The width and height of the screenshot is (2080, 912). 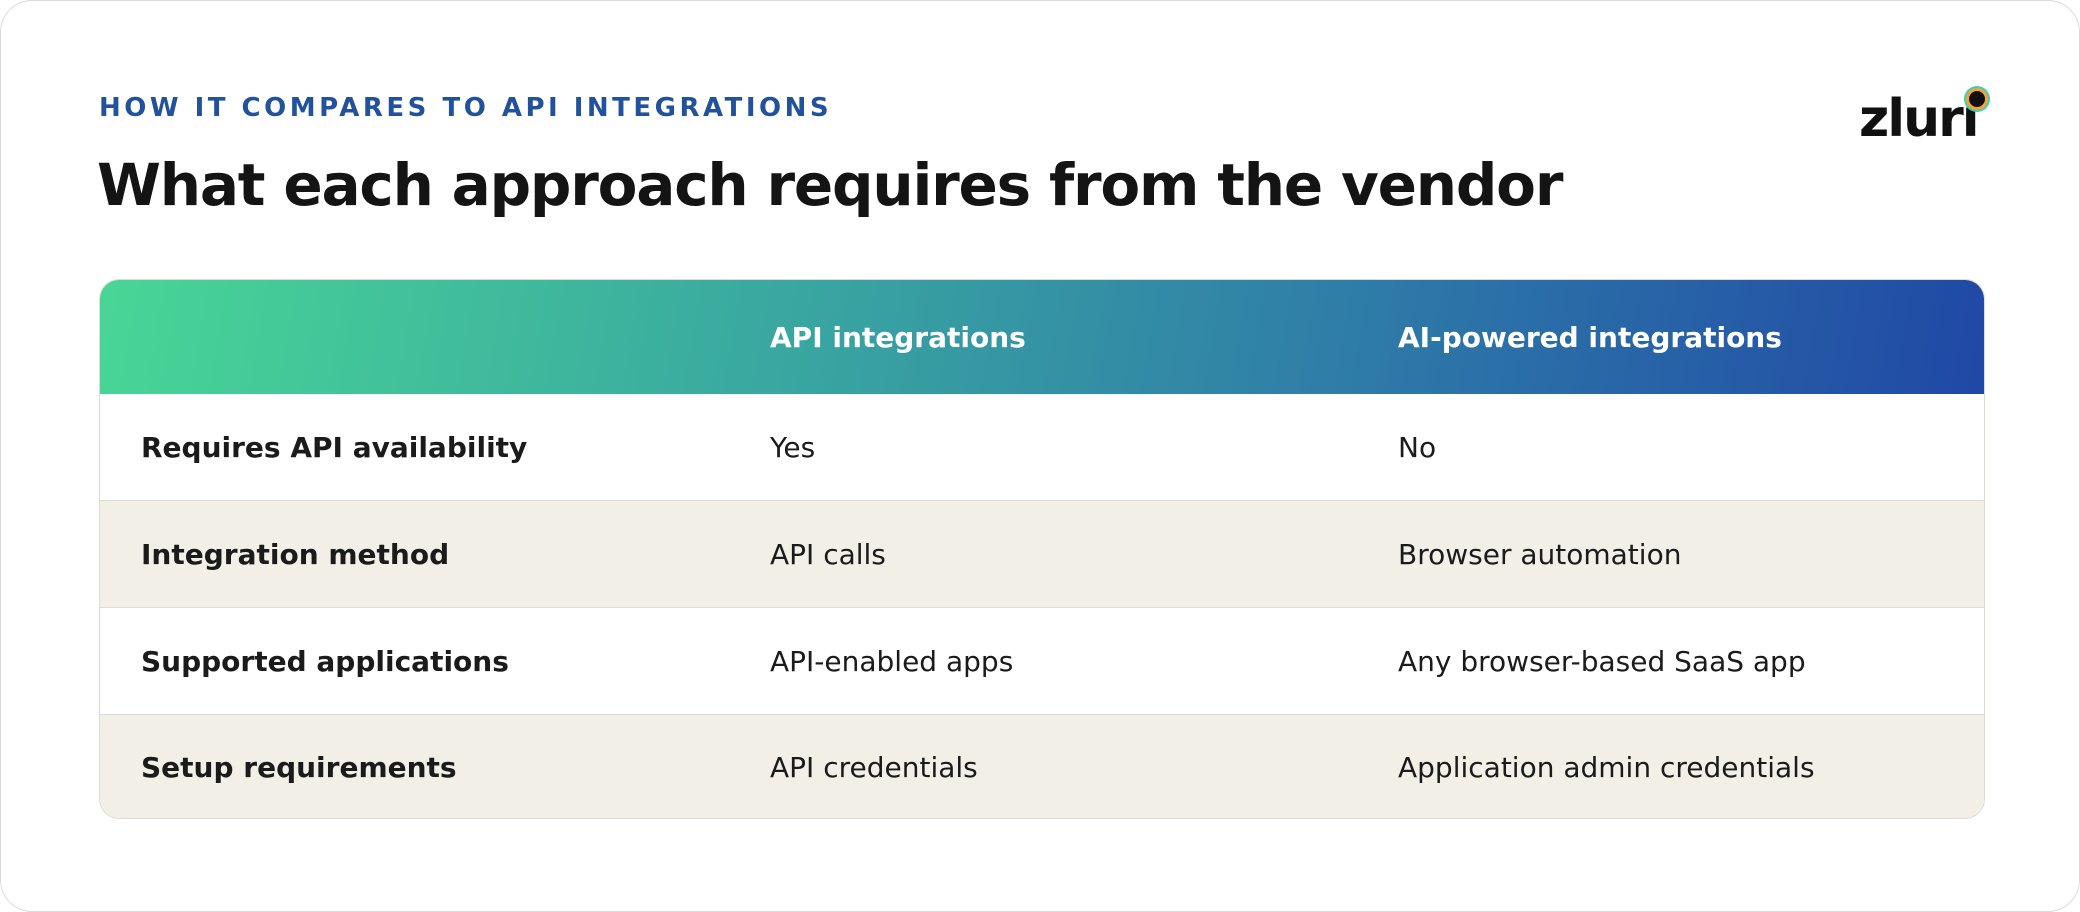 What do you see at coordinates (874, 767) in the screenshot?
I see `api-value: API credentials` at bounding box center [874, 767].